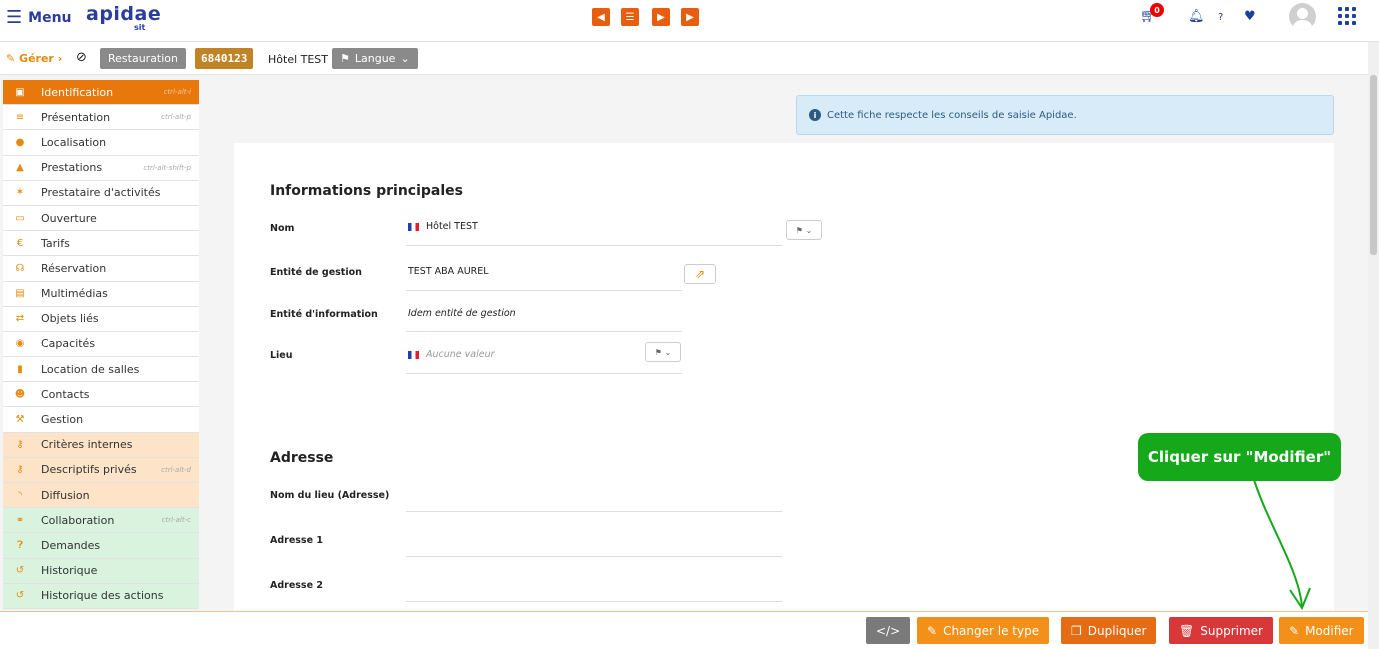  I want to click on hamburger-icon: ☰, so click(14, 17).